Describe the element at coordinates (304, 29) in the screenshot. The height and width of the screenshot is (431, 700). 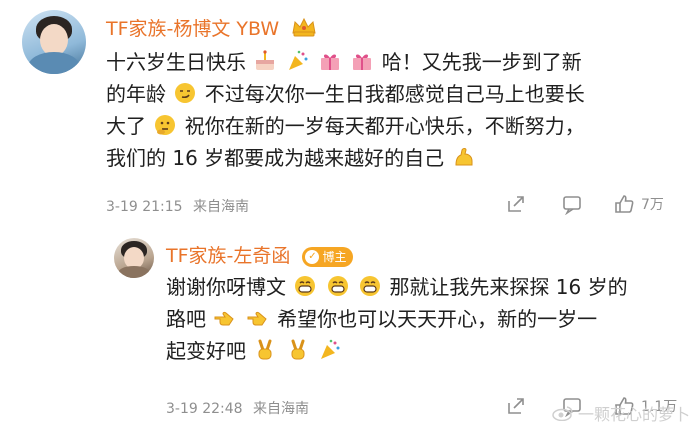
I see `crown-icon` at that location.